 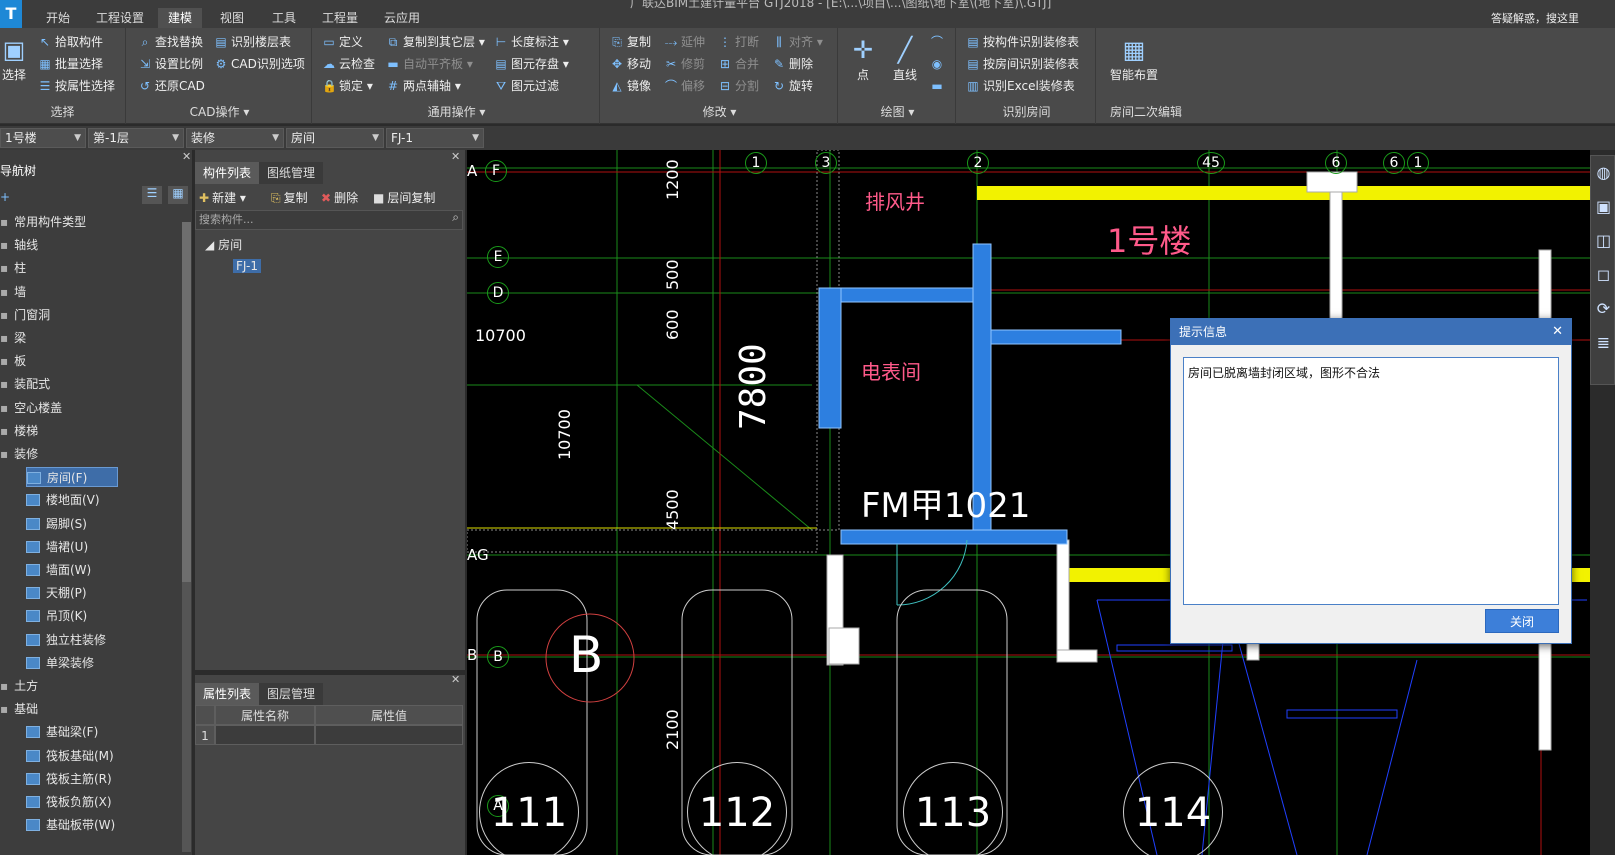 I want to click on layers-icon: ≣, so click(x=1603, y=343).